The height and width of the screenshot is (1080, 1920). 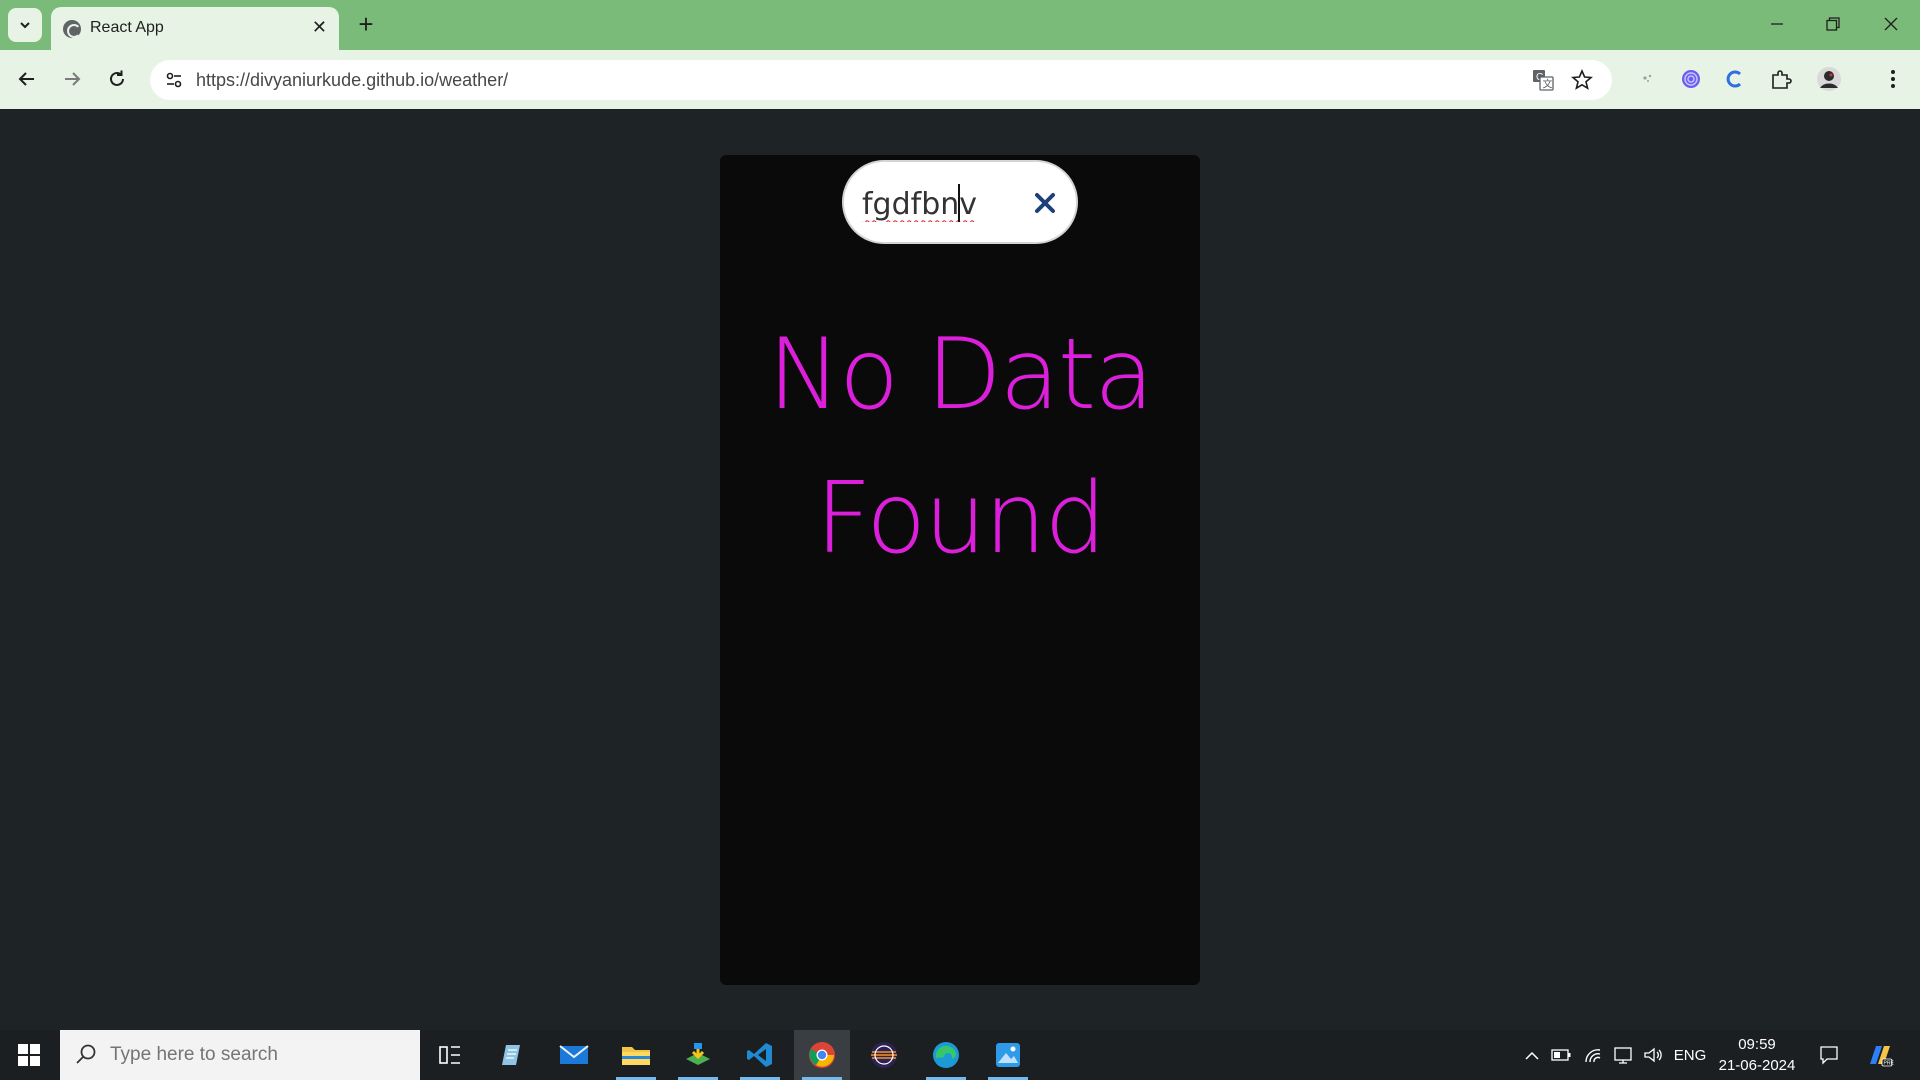 I want to click on forward-icon, so click(x=72, y=79).